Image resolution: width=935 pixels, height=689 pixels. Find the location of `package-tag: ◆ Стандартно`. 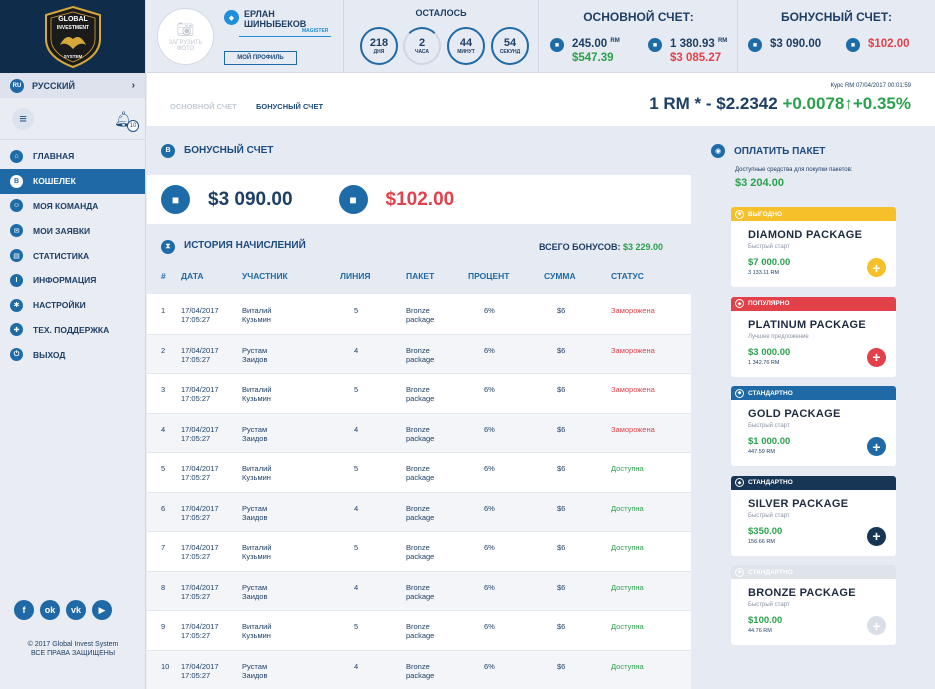

package-tag: ◆ Стандартно is located at coordinates (813, 393).